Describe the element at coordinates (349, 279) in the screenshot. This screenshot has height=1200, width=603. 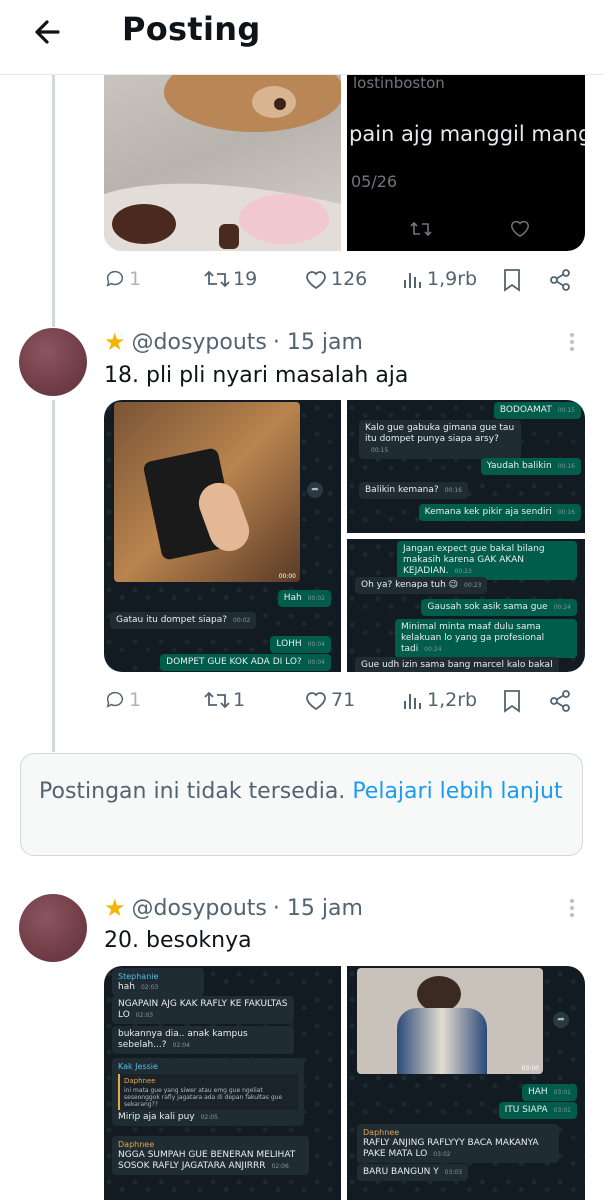
I see `like-count: 126` at that location.